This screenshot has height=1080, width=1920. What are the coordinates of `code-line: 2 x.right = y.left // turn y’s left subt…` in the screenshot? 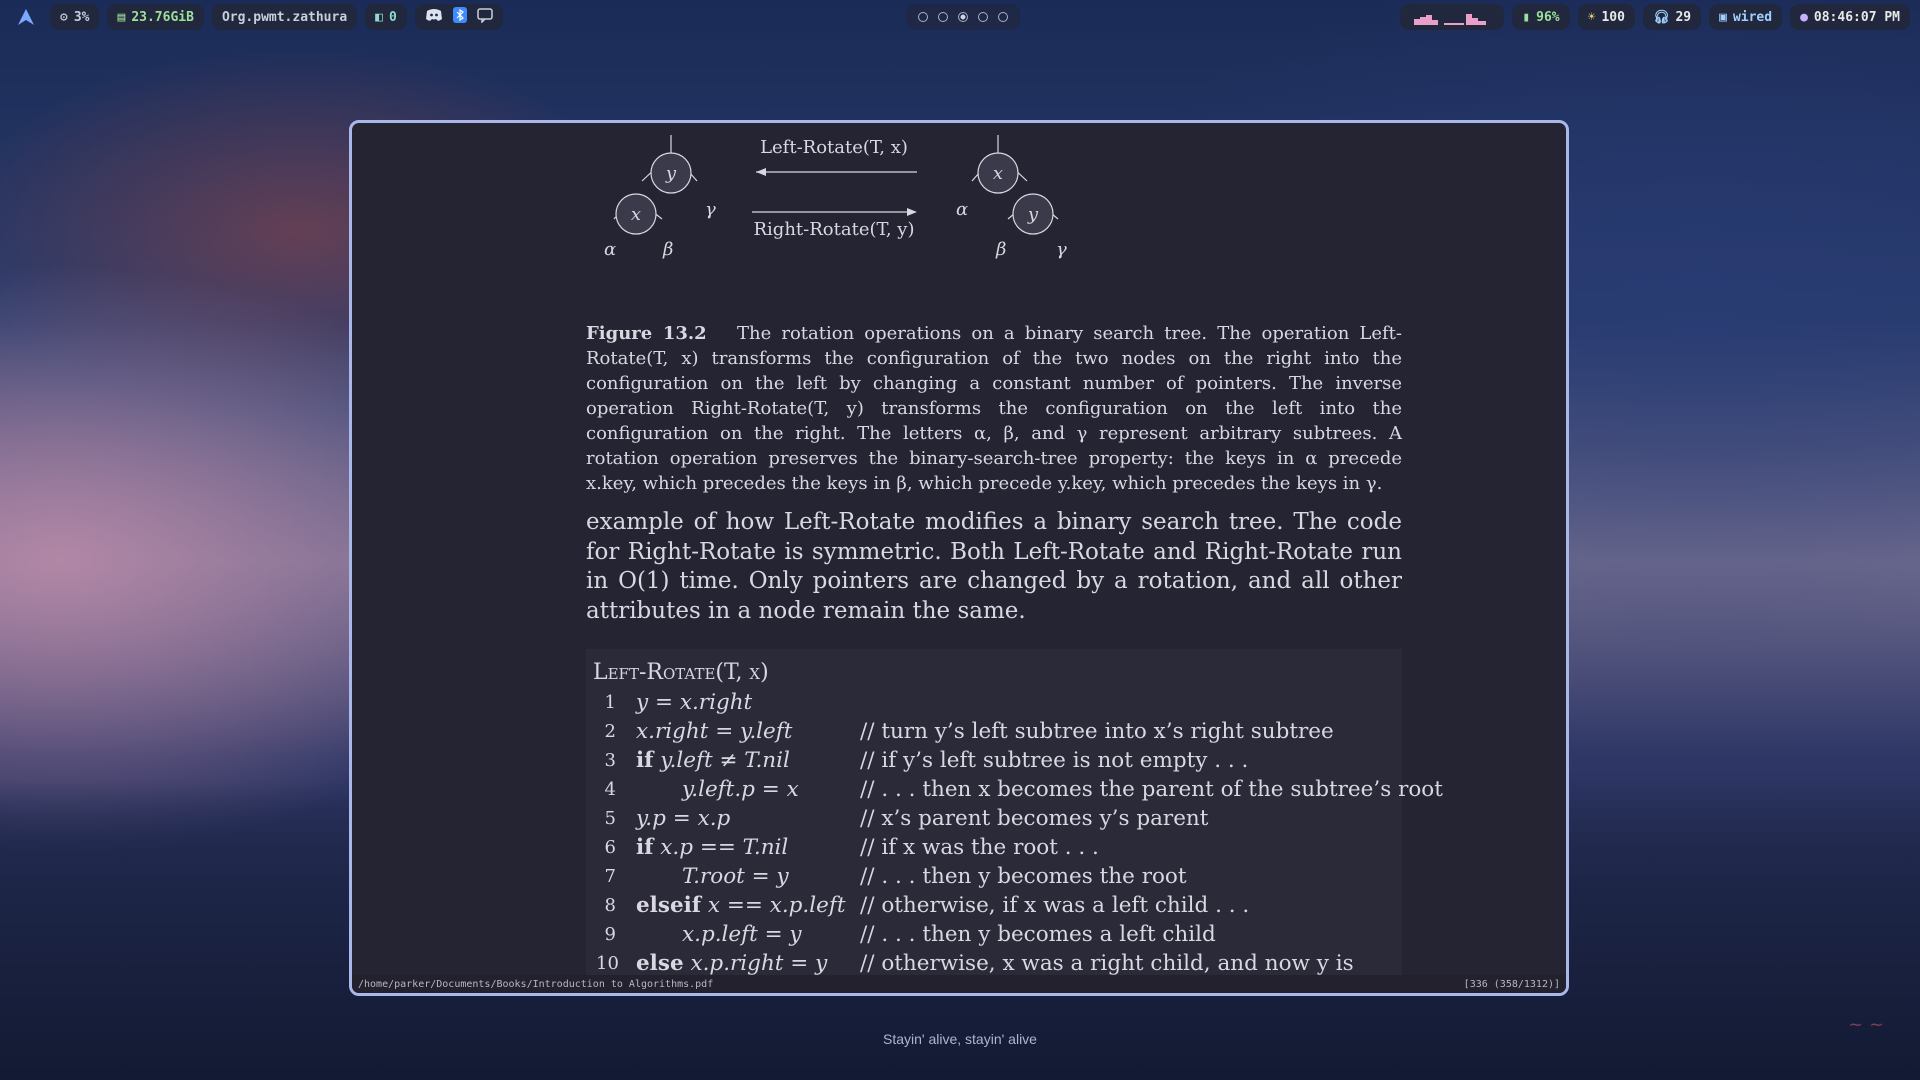 It's located at (994, 731).